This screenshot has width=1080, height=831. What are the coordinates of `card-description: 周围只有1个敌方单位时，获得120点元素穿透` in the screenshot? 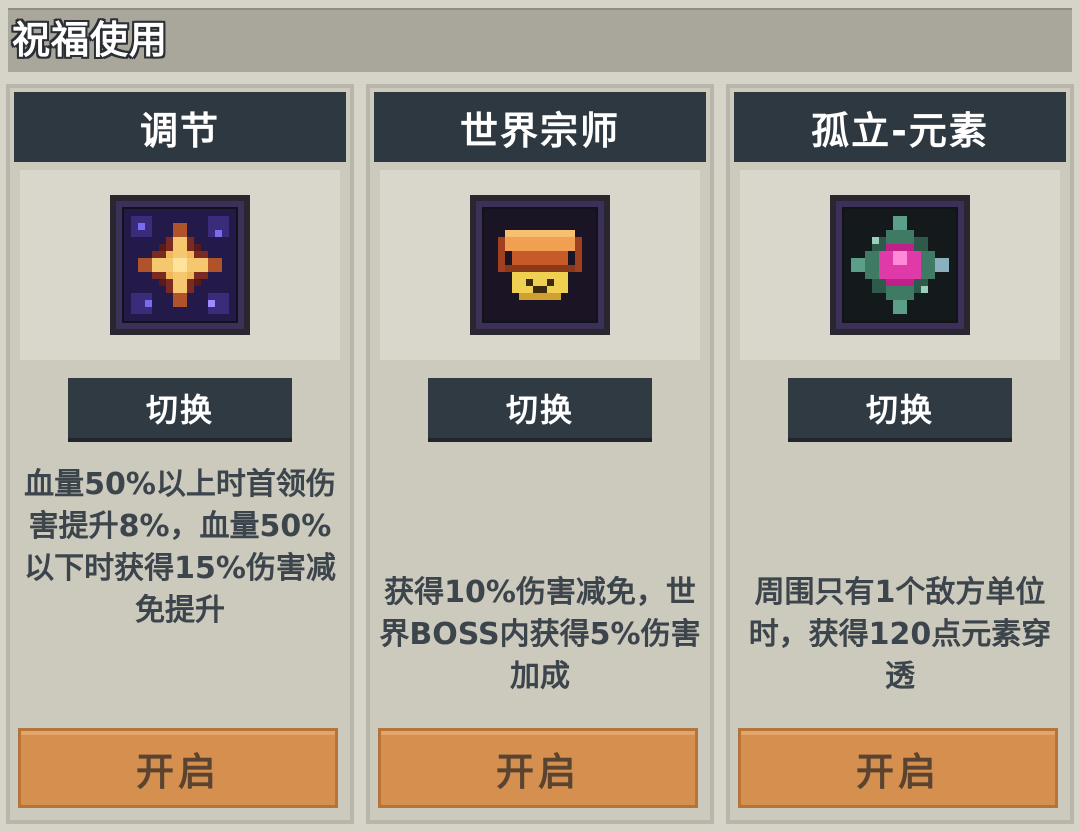 It's located at (900, 634).